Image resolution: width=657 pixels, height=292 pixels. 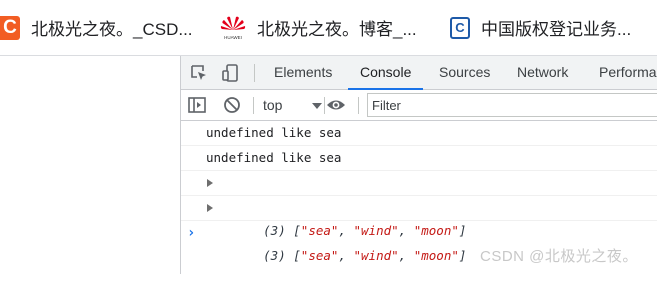 I want to click on device-toolbar-icon, so click(x=231, y=73).